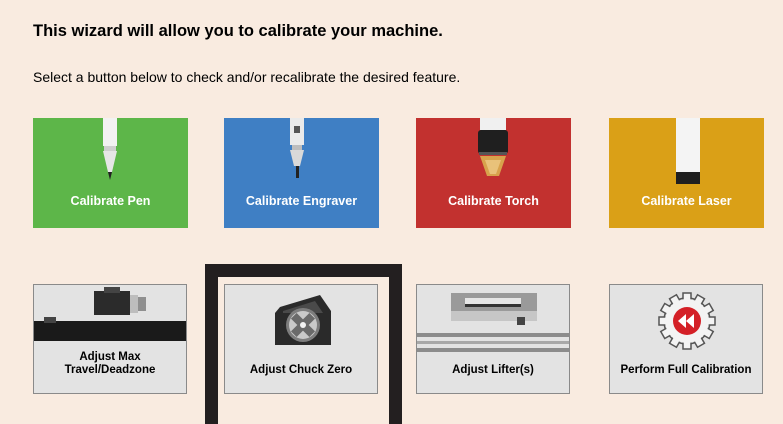 The width and height of the screenshot is (783, 424). I want to click on full-calibration-label-line1: Perform Full Calibration, so click(686, 370).